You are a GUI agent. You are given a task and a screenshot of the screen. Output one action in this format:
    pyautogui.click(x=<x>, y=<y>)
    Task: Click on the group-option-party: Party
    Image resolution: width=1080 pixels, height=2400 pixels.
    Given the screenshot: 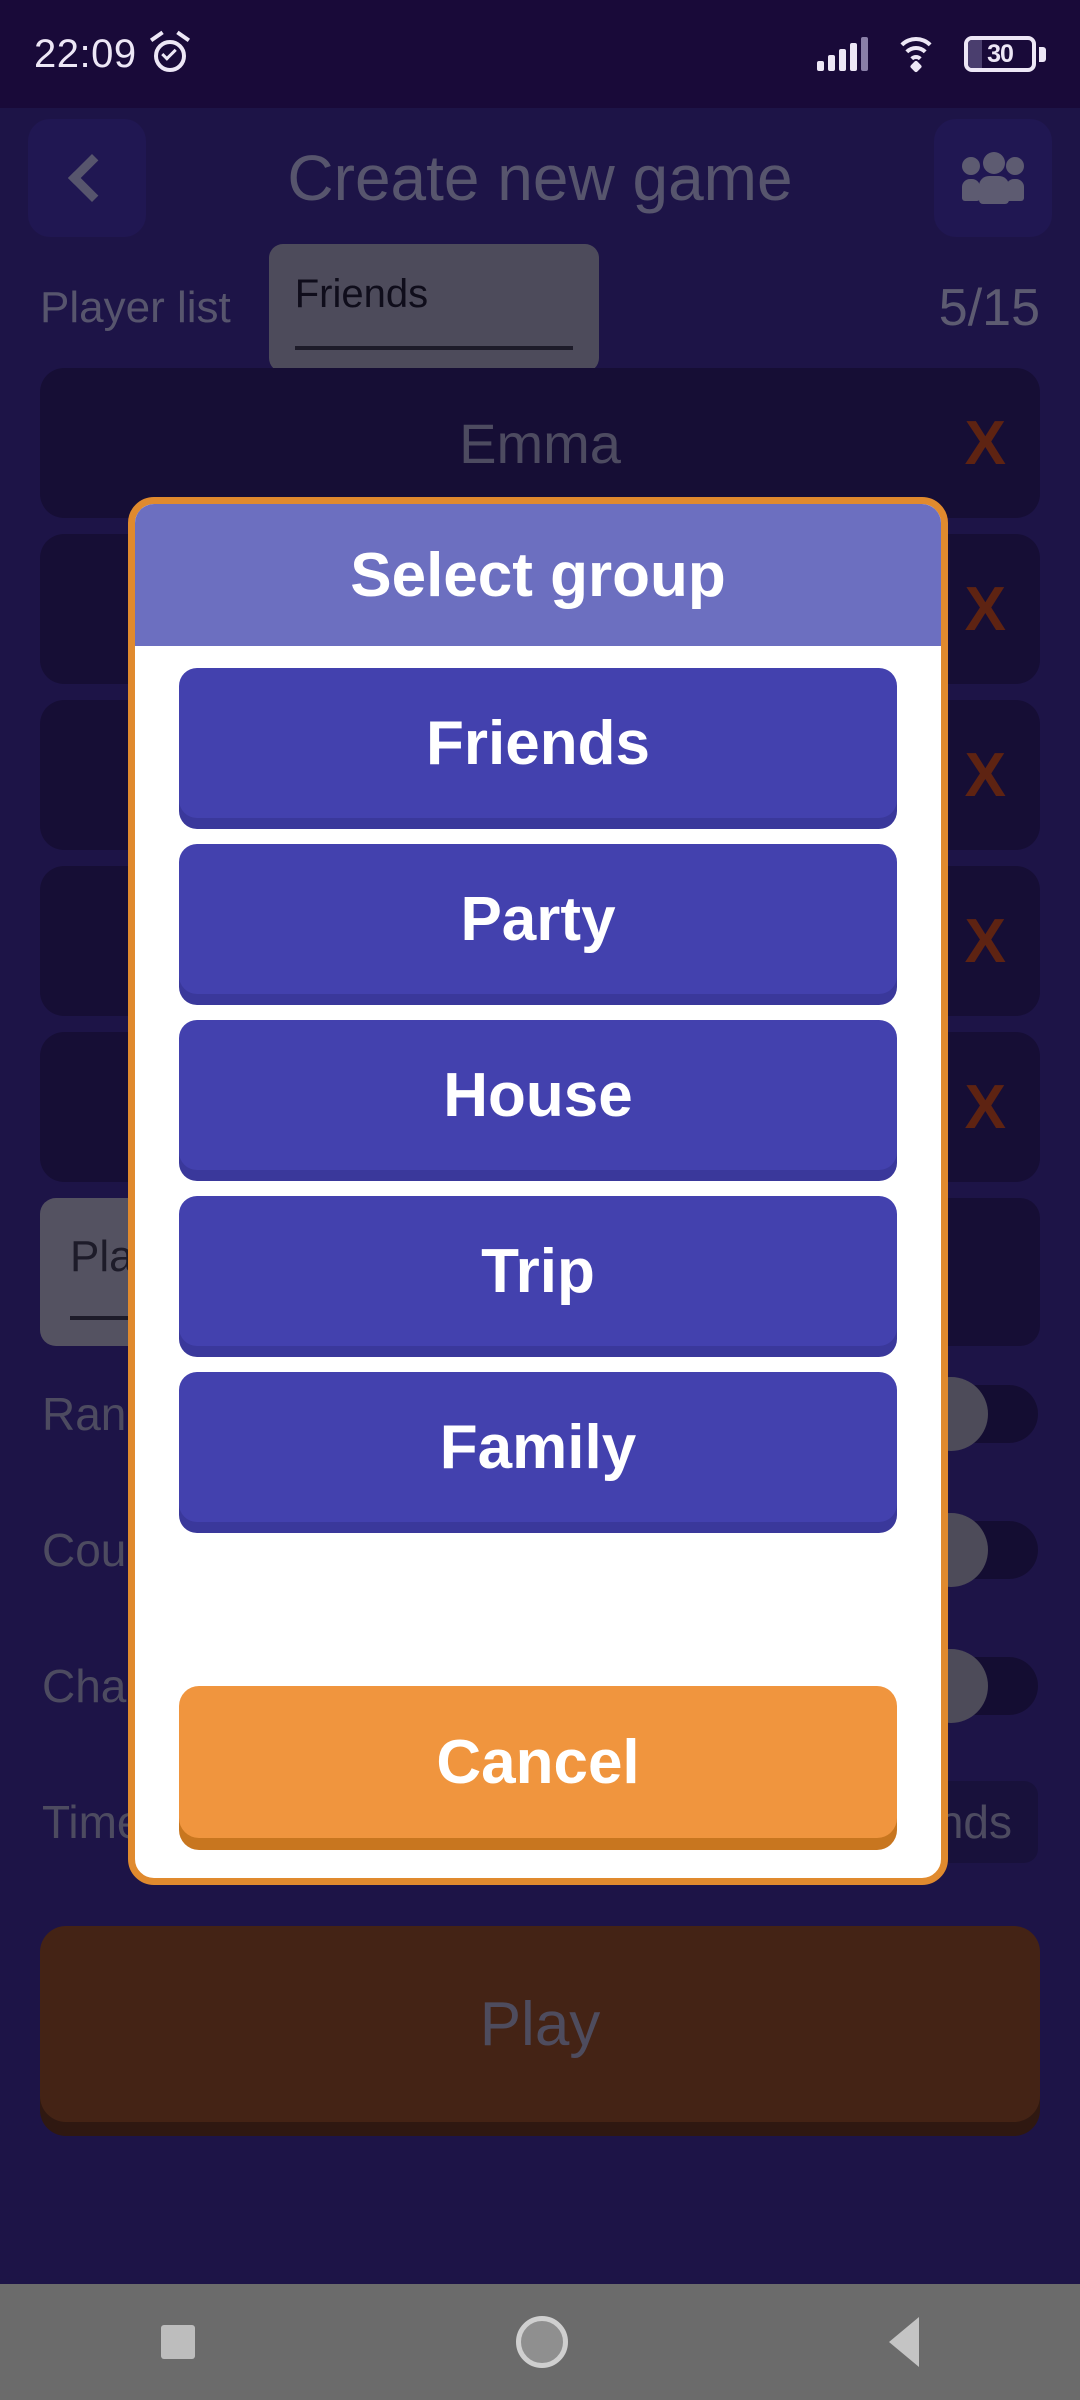 What is the action you would take?
    pyautogui.click(x=538, y=919)
    